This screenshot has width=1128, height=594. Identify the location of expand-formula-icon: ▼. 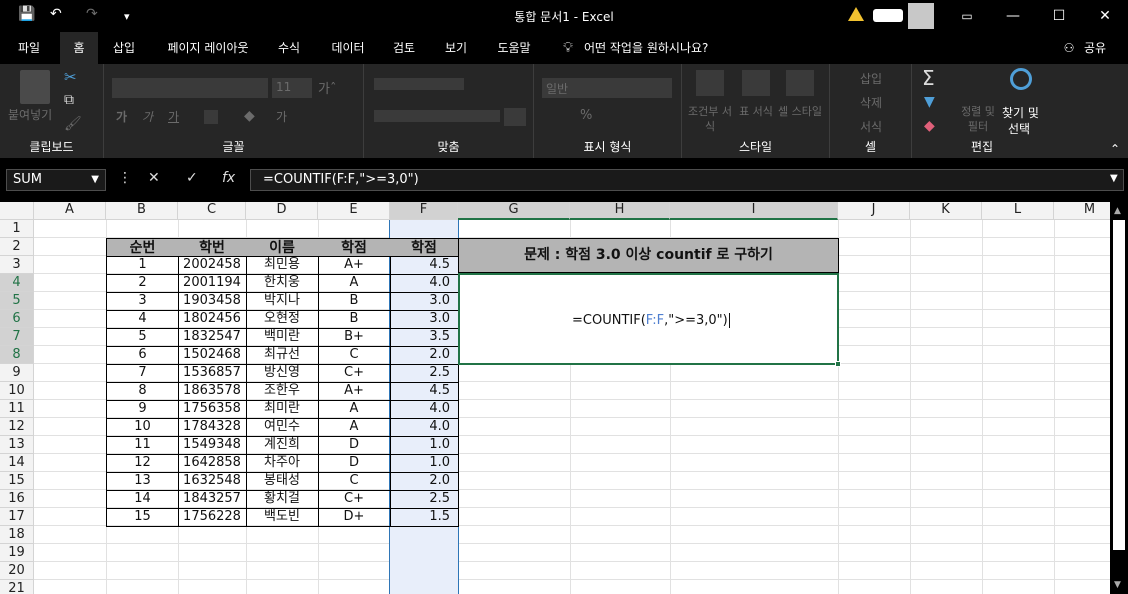
(1114, 178).